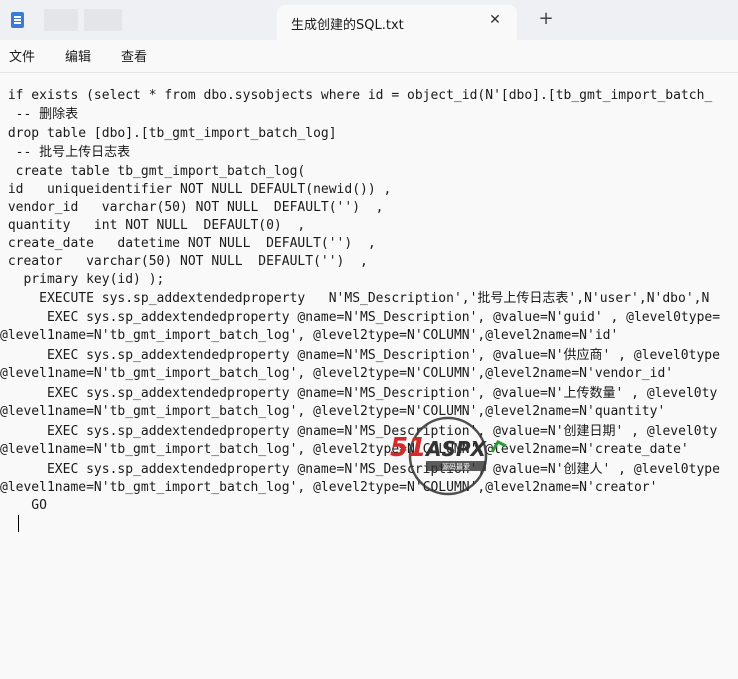 The width and height of the screenshot is (738, 679). I want to click on tab-active: 生成创建的SQL.txt ✕, so click(397, 22).